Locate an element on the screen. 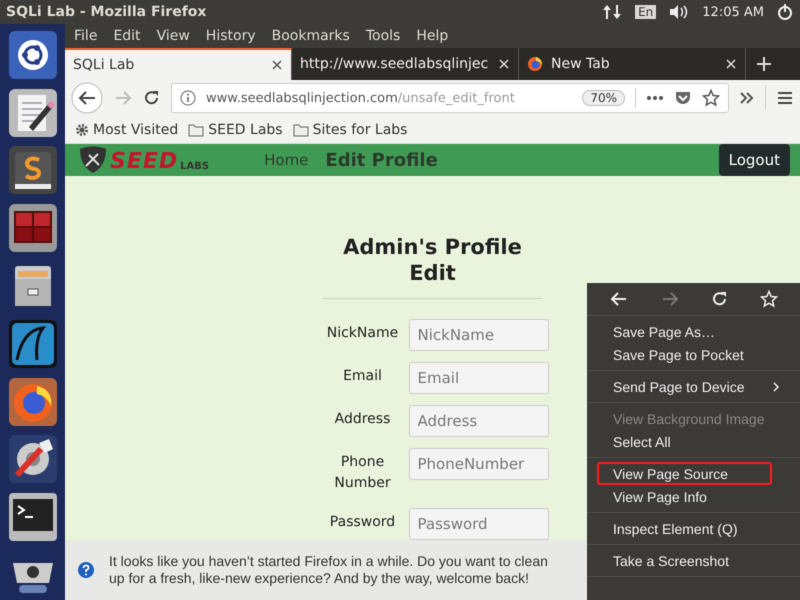 This screenshot has height=600, width=800. menu-item: File is located at coordinates (86, 36).